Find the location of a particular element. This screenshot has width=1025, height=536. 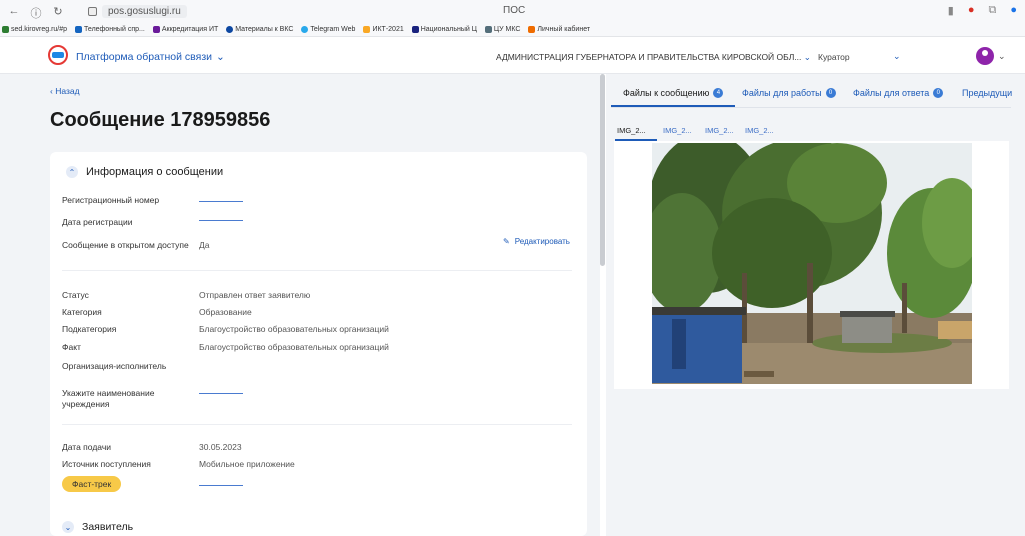

bookmark-item: sed.kirovreg.ru/#p is located at coordinates (34, 29).